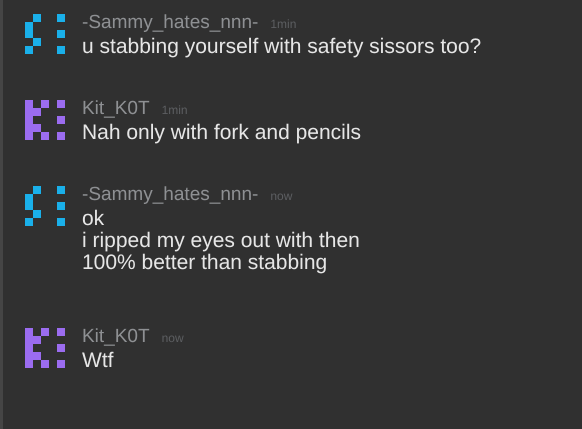 The width and height of the screenshot is (582, 429). What do you see at coordinates (94, 219) in the screenshot?
I see `message-text: ok` at bounding box center [94, 219].